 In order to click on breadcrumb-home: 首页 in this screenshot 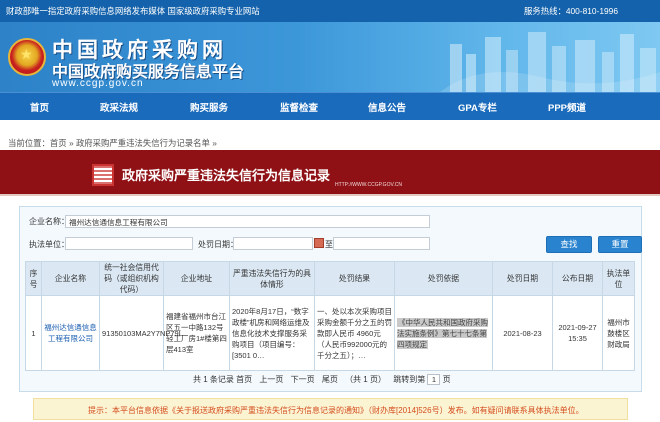, I will do `click(58, 143)`.